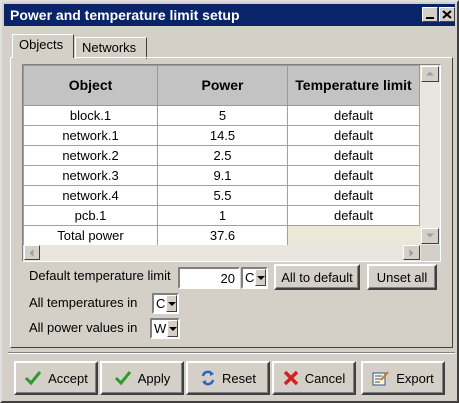  What do you see at coordinates (68, 378) in the screenshot?
I see `accept-label: Accept` at bounding box center [68, 378].